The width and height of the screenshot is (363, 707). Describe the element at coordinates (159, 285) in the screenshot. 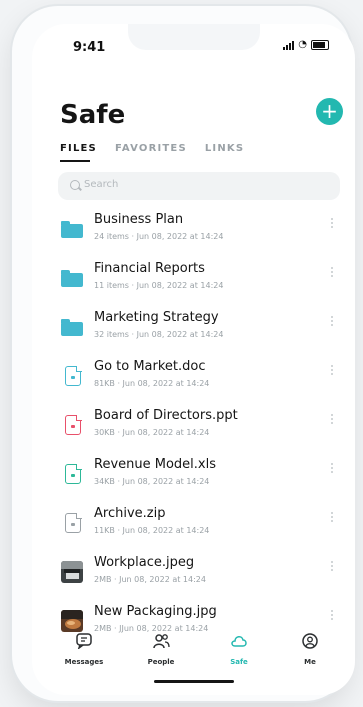

I see `file-meta: 11 items · Jun 08, 2022 at 14:24` at that location.